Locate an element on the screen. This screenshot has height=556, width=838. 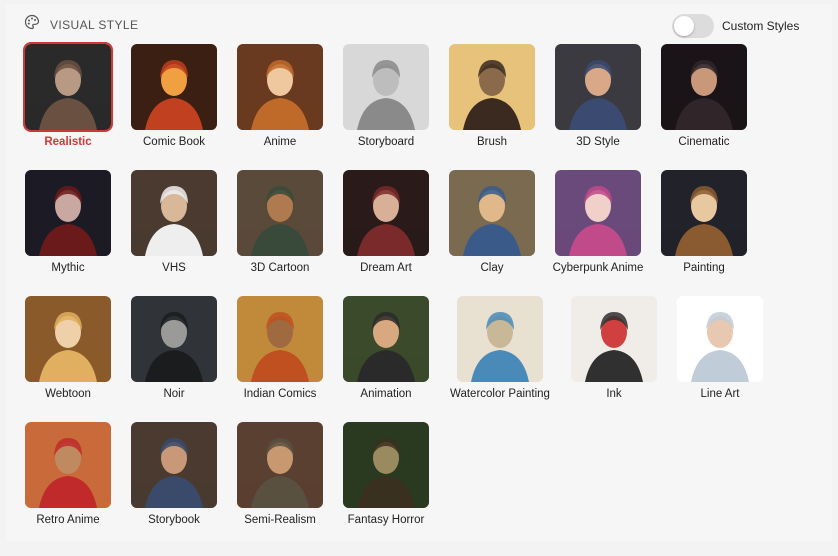
style-card-storyboard: Storyboard is located at coordinates (386, 96).